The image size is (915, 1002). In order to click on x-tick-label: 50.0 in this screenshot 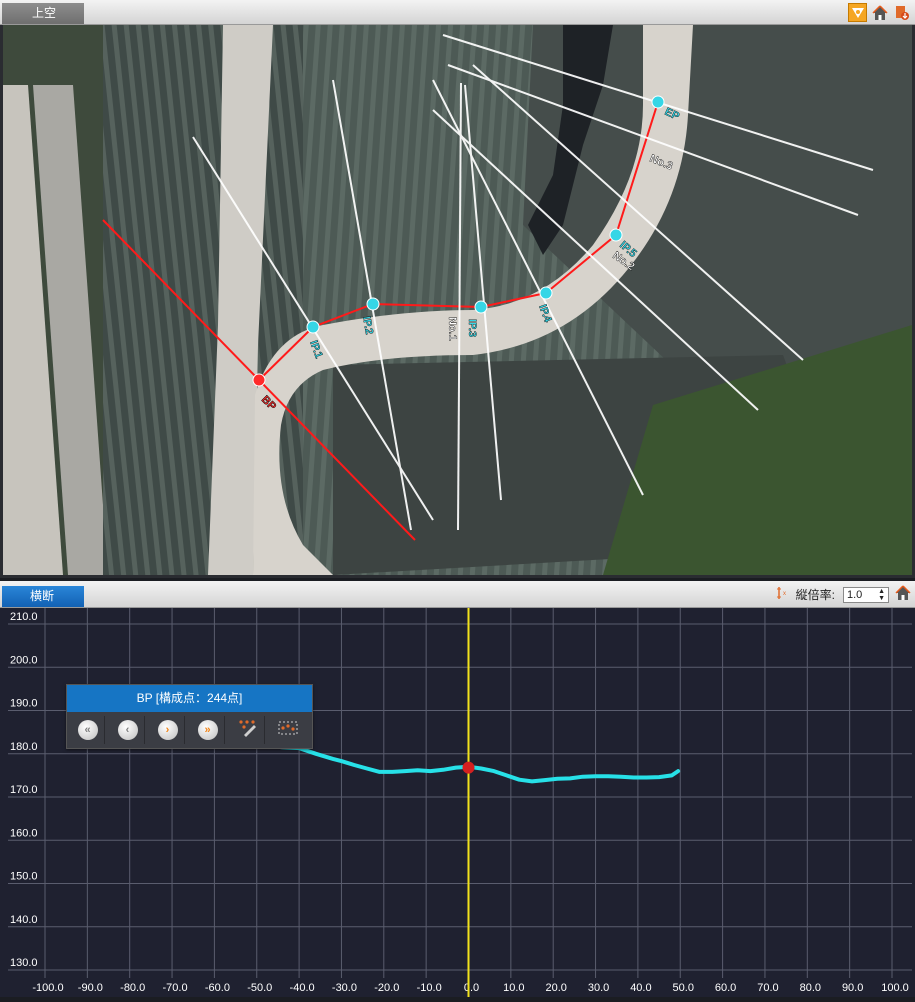, I will do `click(683, 988)`.